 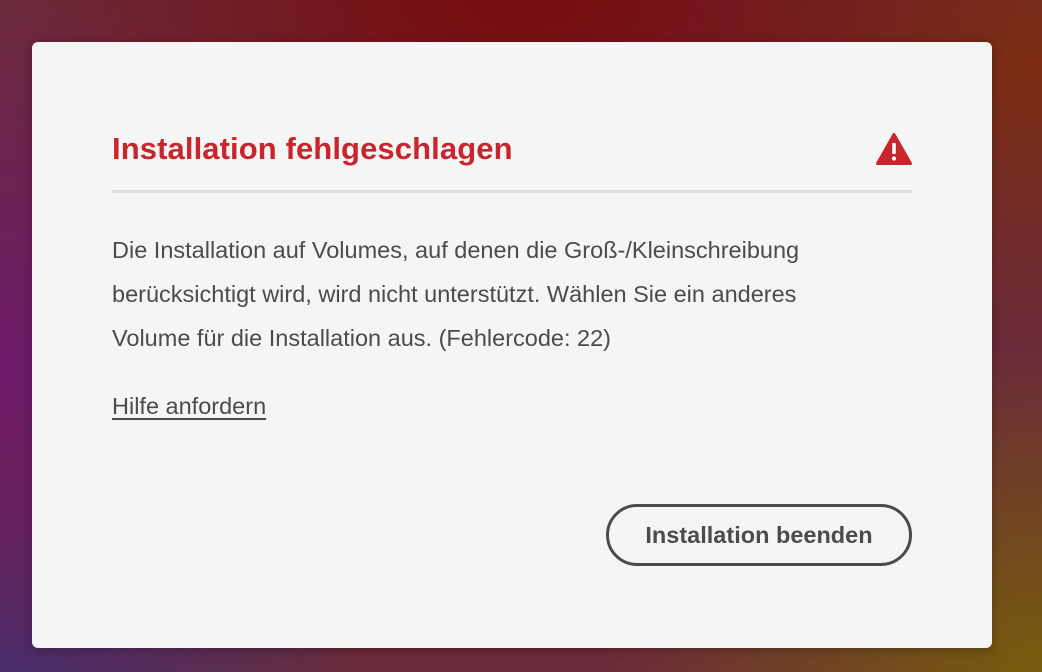 I want to click on quit-installation-button: Installation beenden, so click(x=759, y=535).